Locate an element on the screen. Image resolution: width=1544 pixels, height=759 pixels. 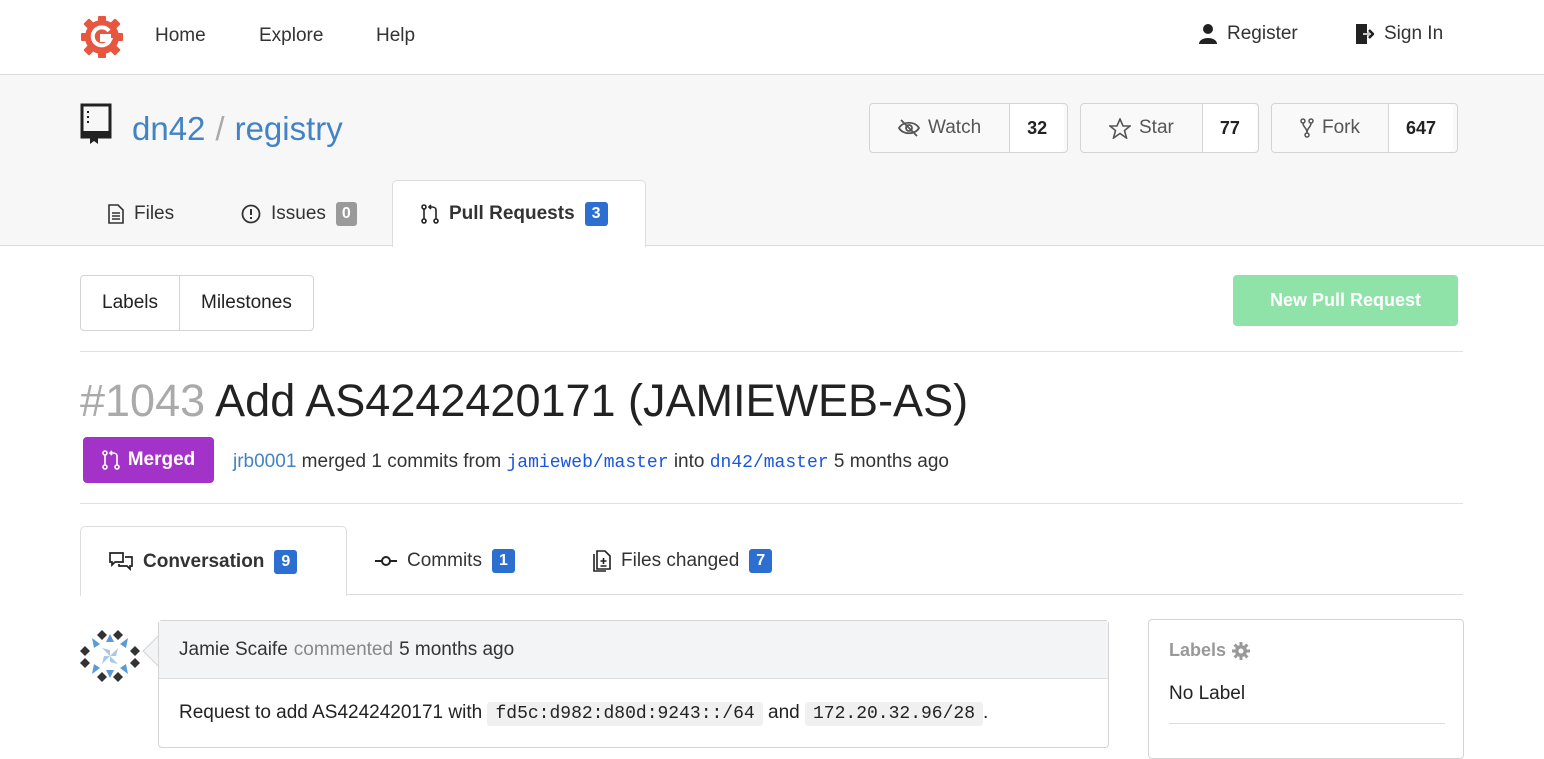
tab-pull-requests: Pull Requests 3 is located at coordinates (519, 213).